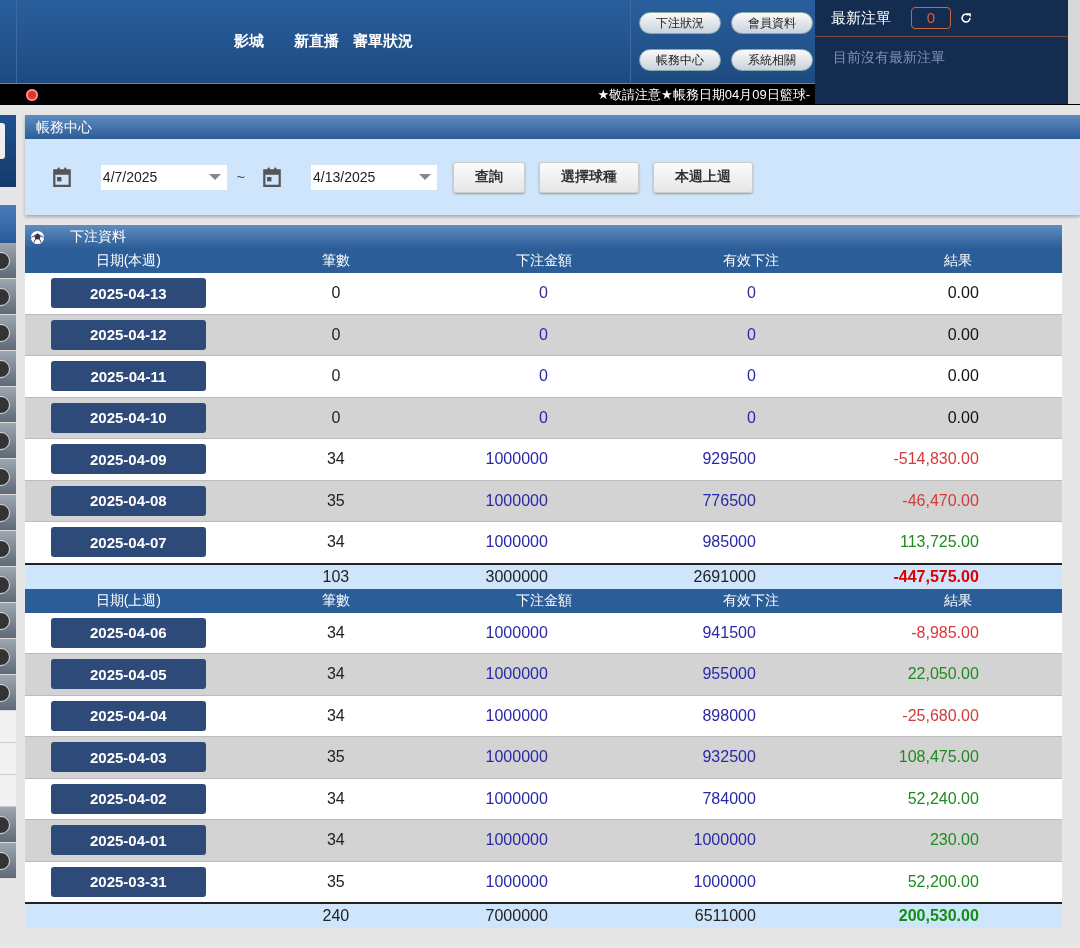  I want to click on menu-button: 系統相關, so click(772, 60).